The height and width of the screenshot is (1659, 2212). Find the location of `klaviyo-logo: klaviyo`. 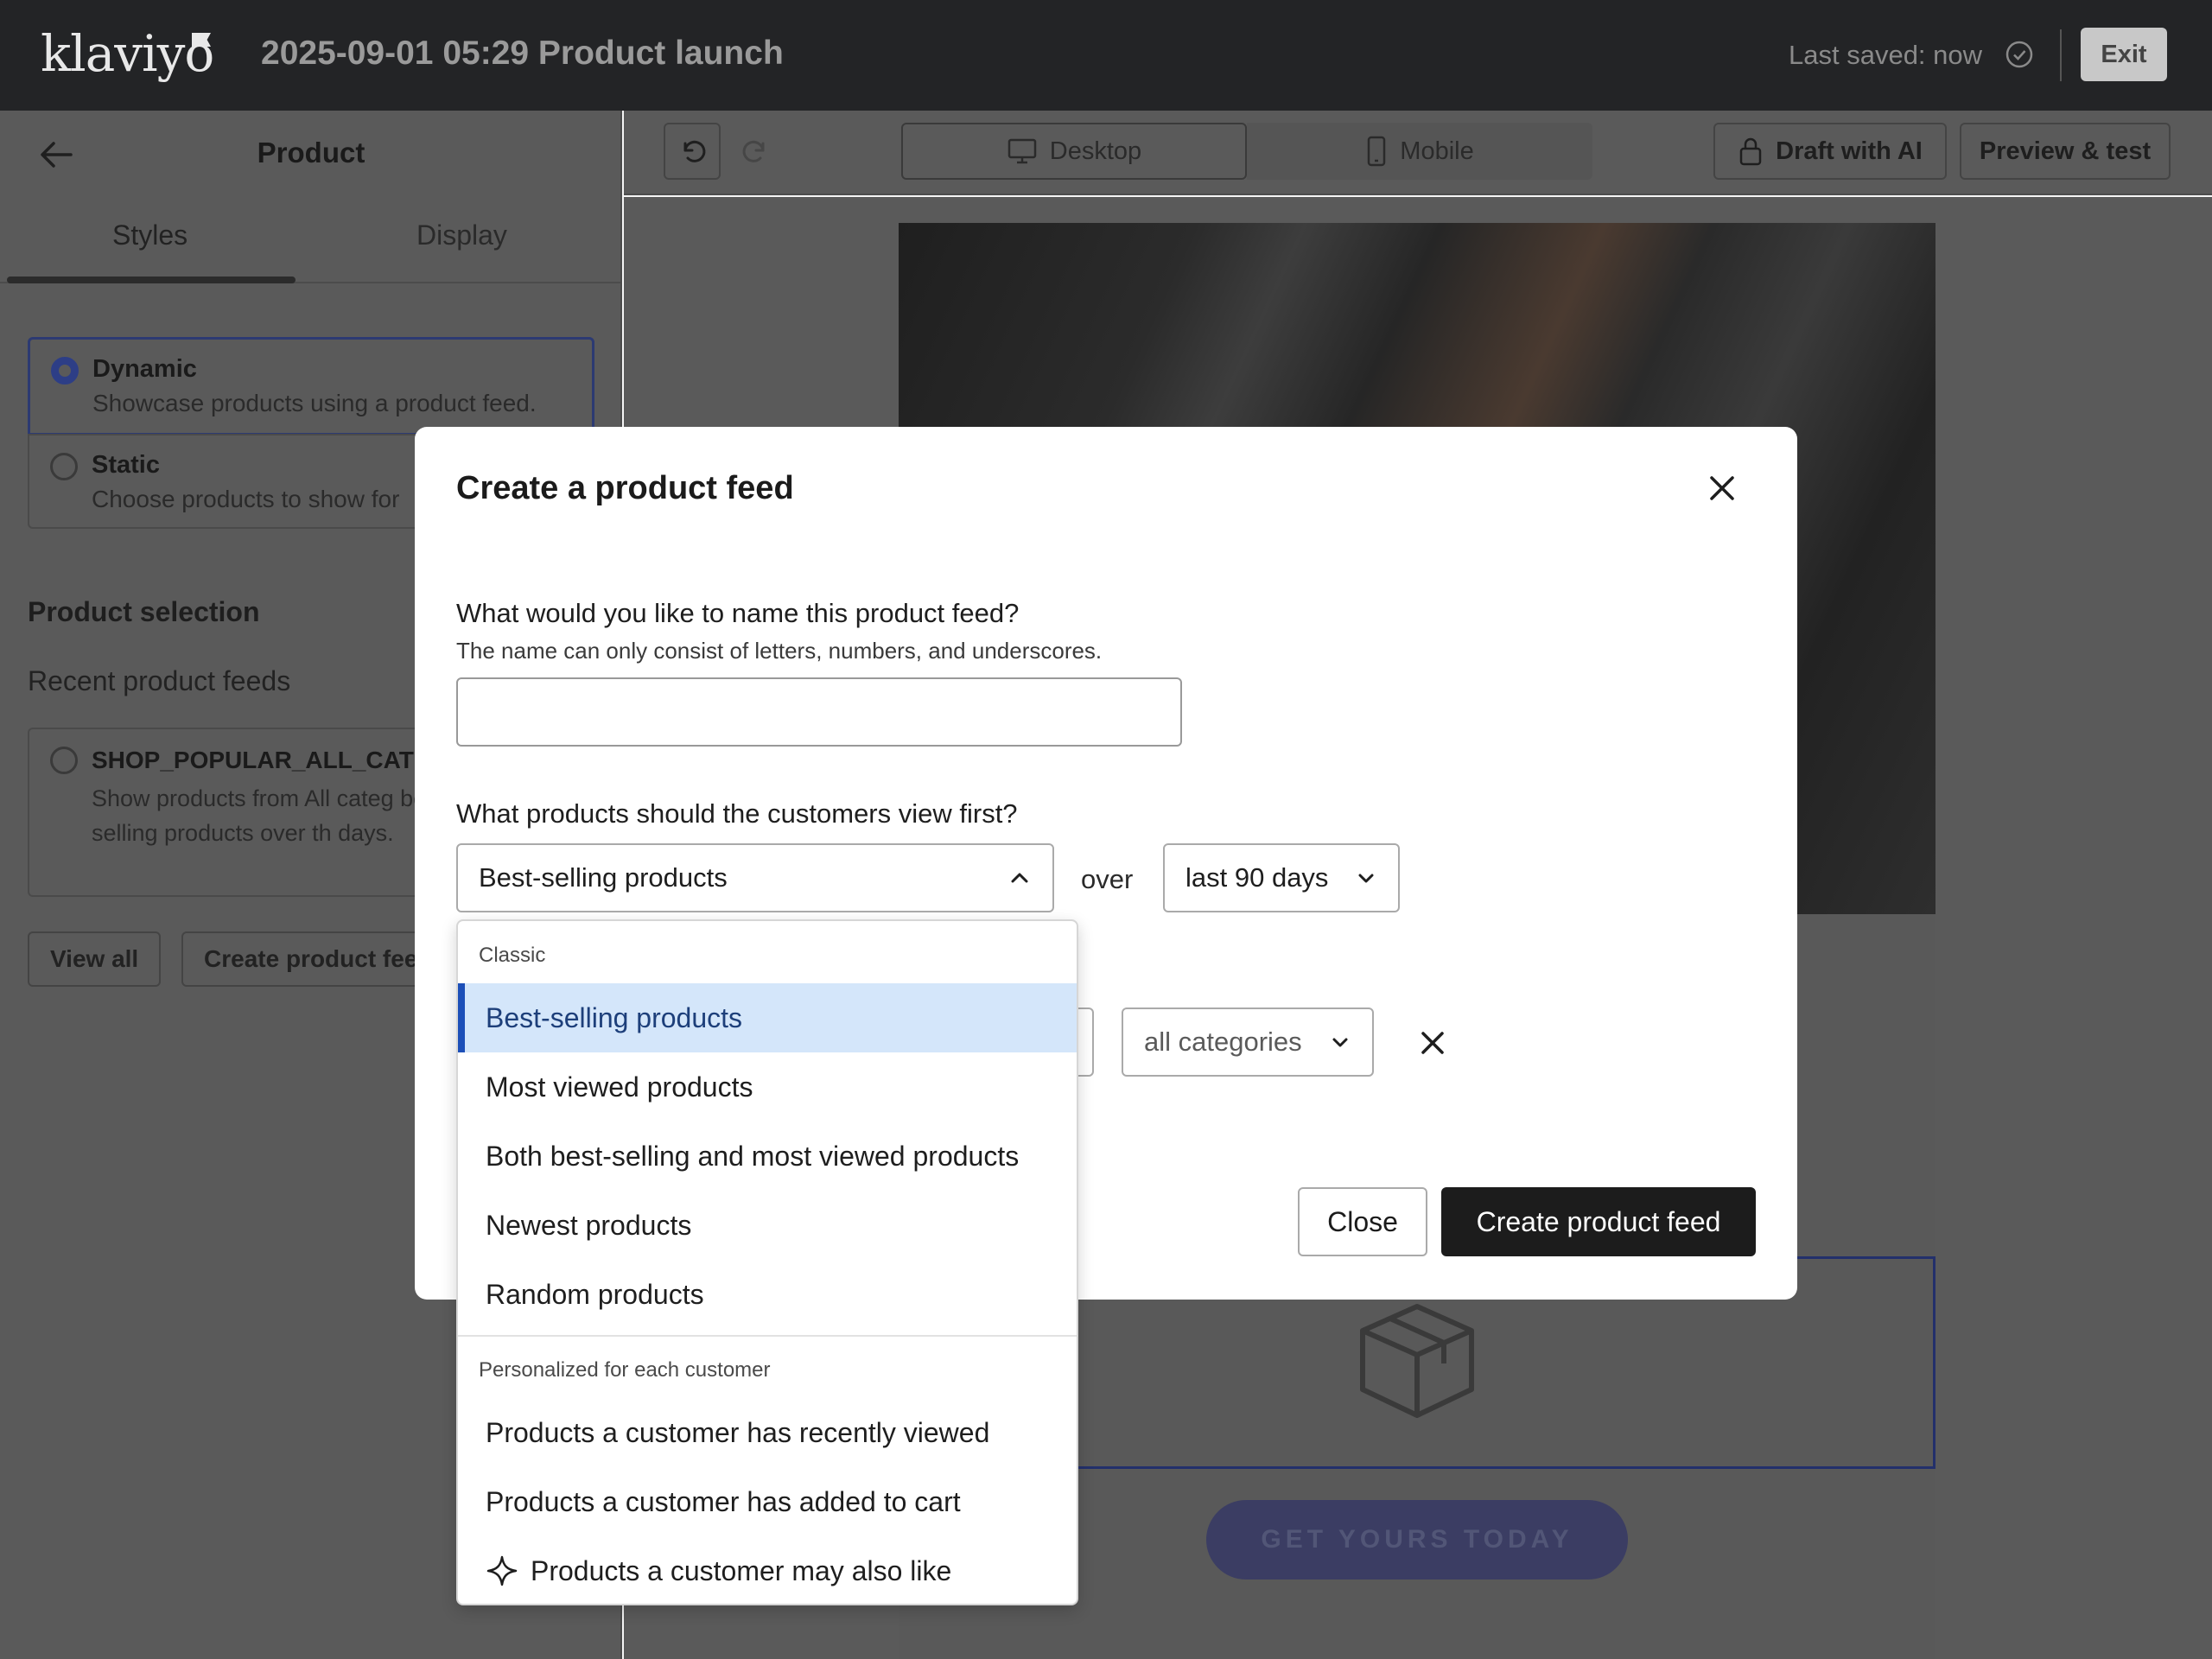

klaviyo-logo: klaviyo is located at coordinates (127, 53).